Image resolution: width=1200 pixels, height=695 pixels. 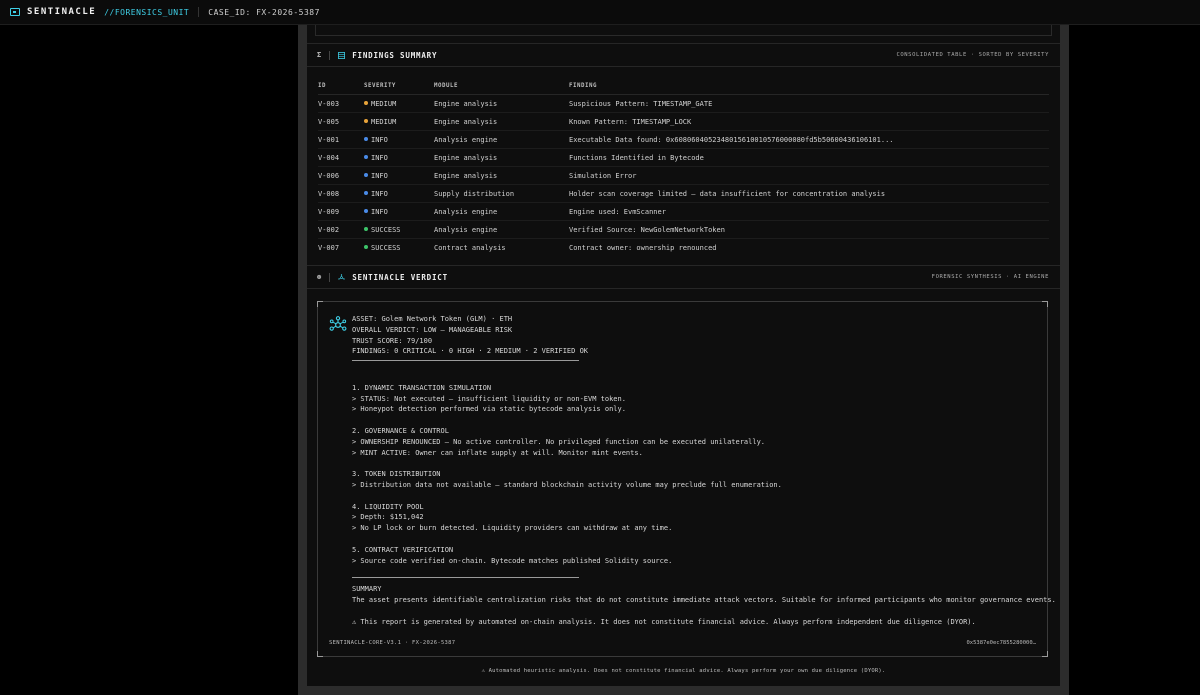 I want to click on finding-text: Known Pattern: TIMESTAMP_LOCK, so click(x=809, y=121).